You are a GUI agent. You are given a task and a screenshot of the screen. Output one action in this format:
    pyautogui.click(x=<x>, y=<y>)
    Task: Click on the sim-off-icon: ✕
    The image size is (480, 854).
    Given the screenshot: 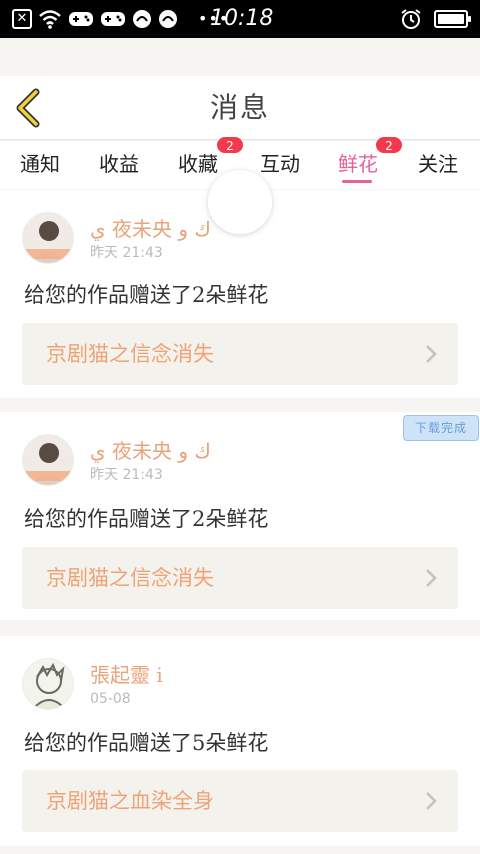 What is the action you would take?
    pyautogui.click(x=22, y=19)
    